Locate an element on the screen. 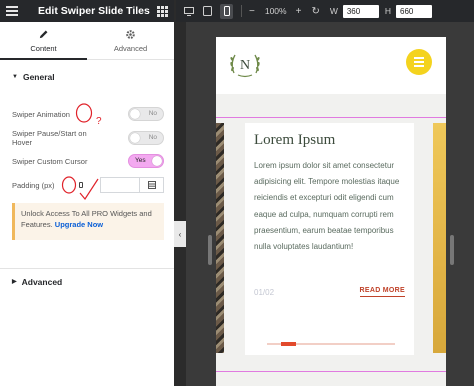 This screenshot has height=386, width=474. padding-input is located at coordinates (120, 185).